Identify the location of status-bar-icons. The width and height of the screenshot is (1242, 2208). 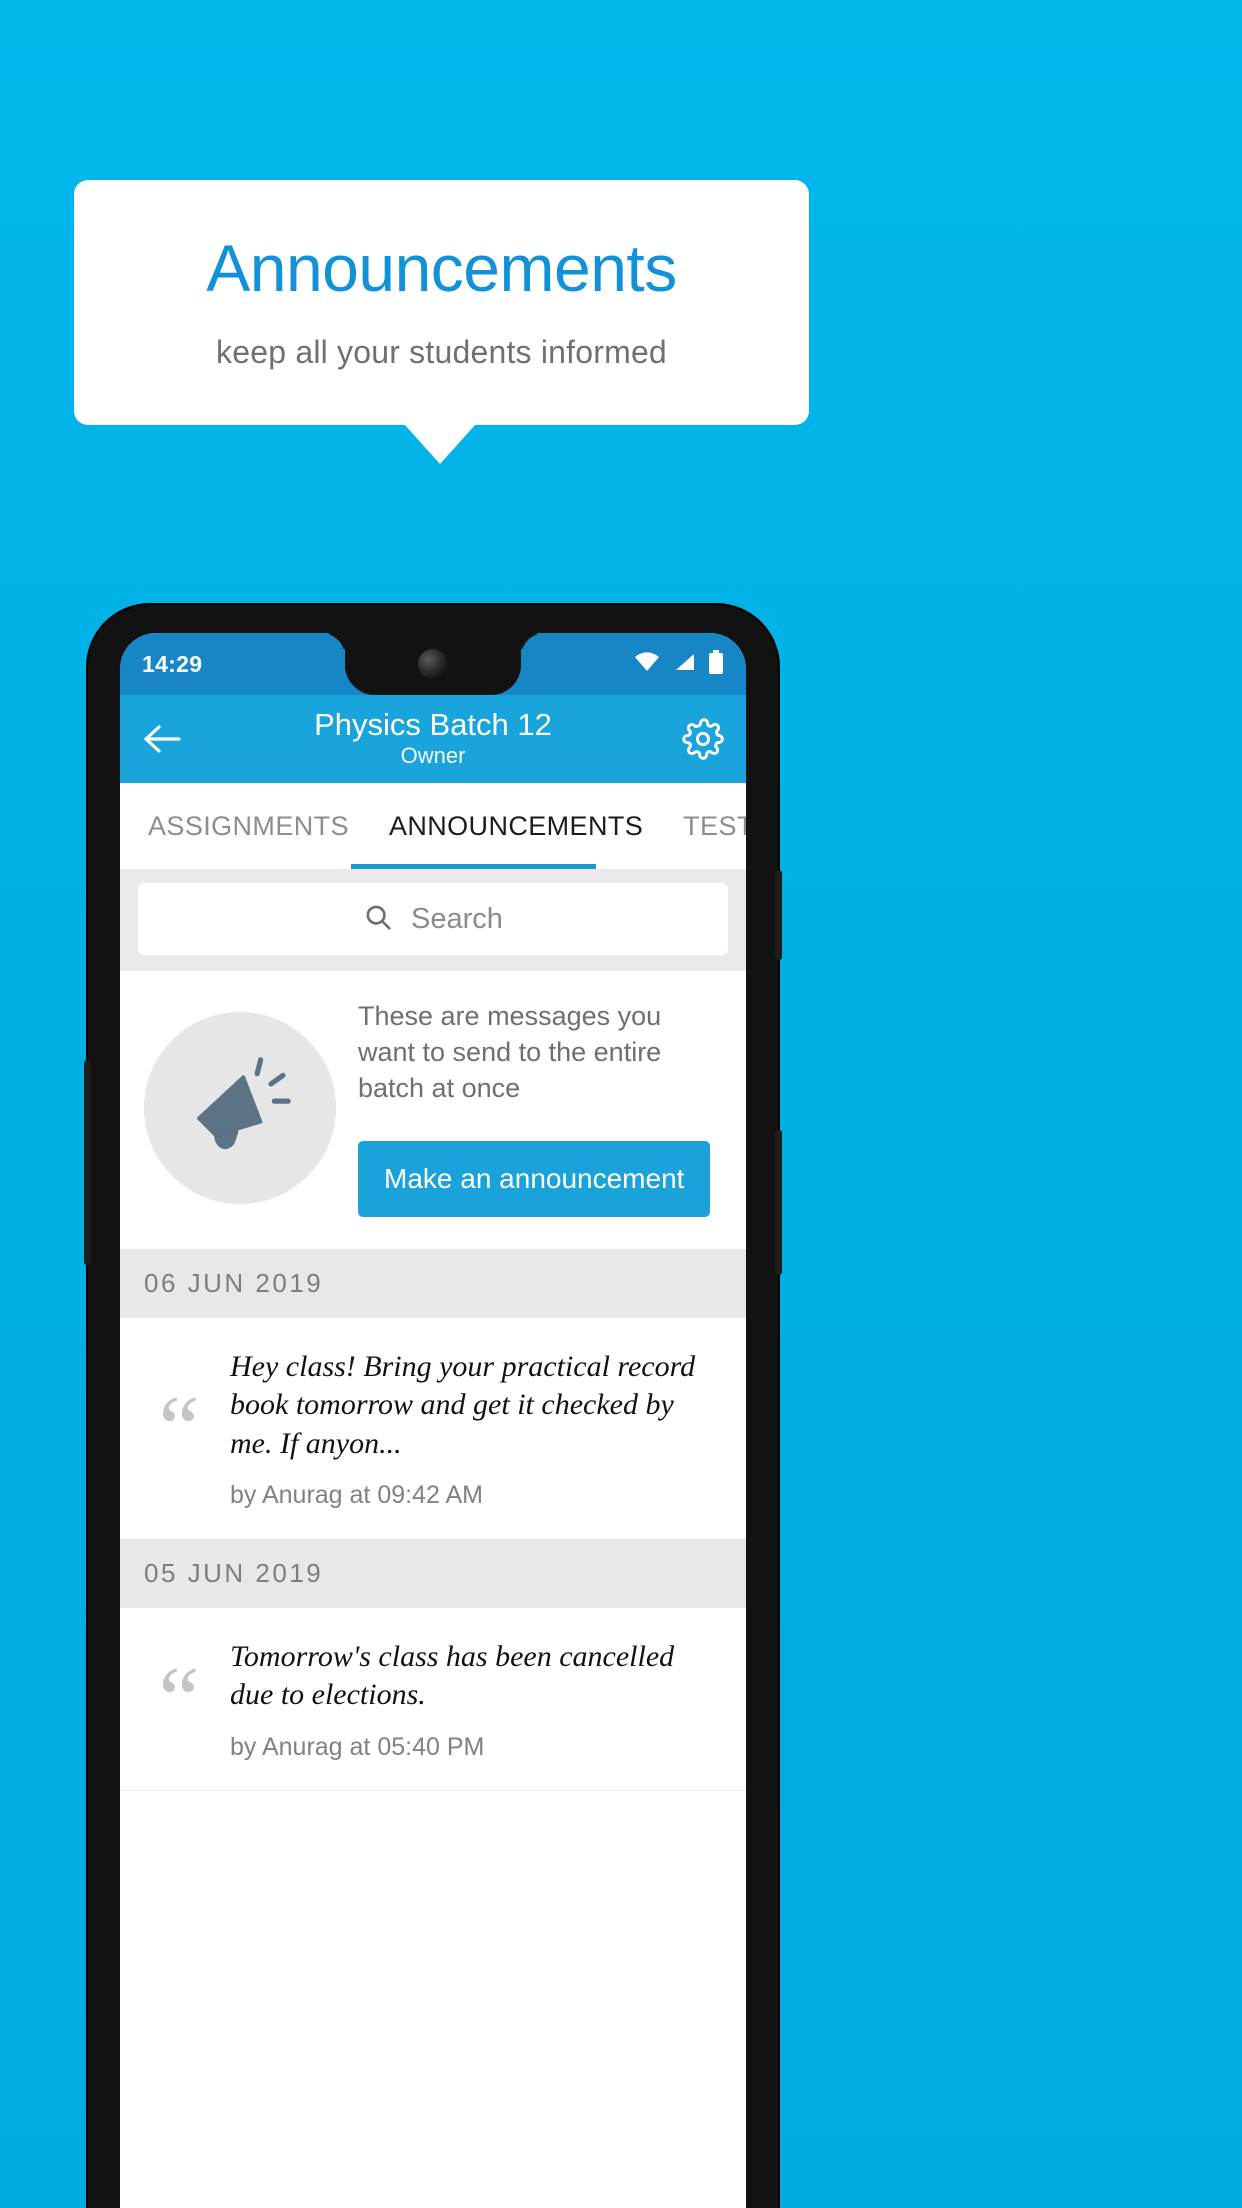
(679, 664).